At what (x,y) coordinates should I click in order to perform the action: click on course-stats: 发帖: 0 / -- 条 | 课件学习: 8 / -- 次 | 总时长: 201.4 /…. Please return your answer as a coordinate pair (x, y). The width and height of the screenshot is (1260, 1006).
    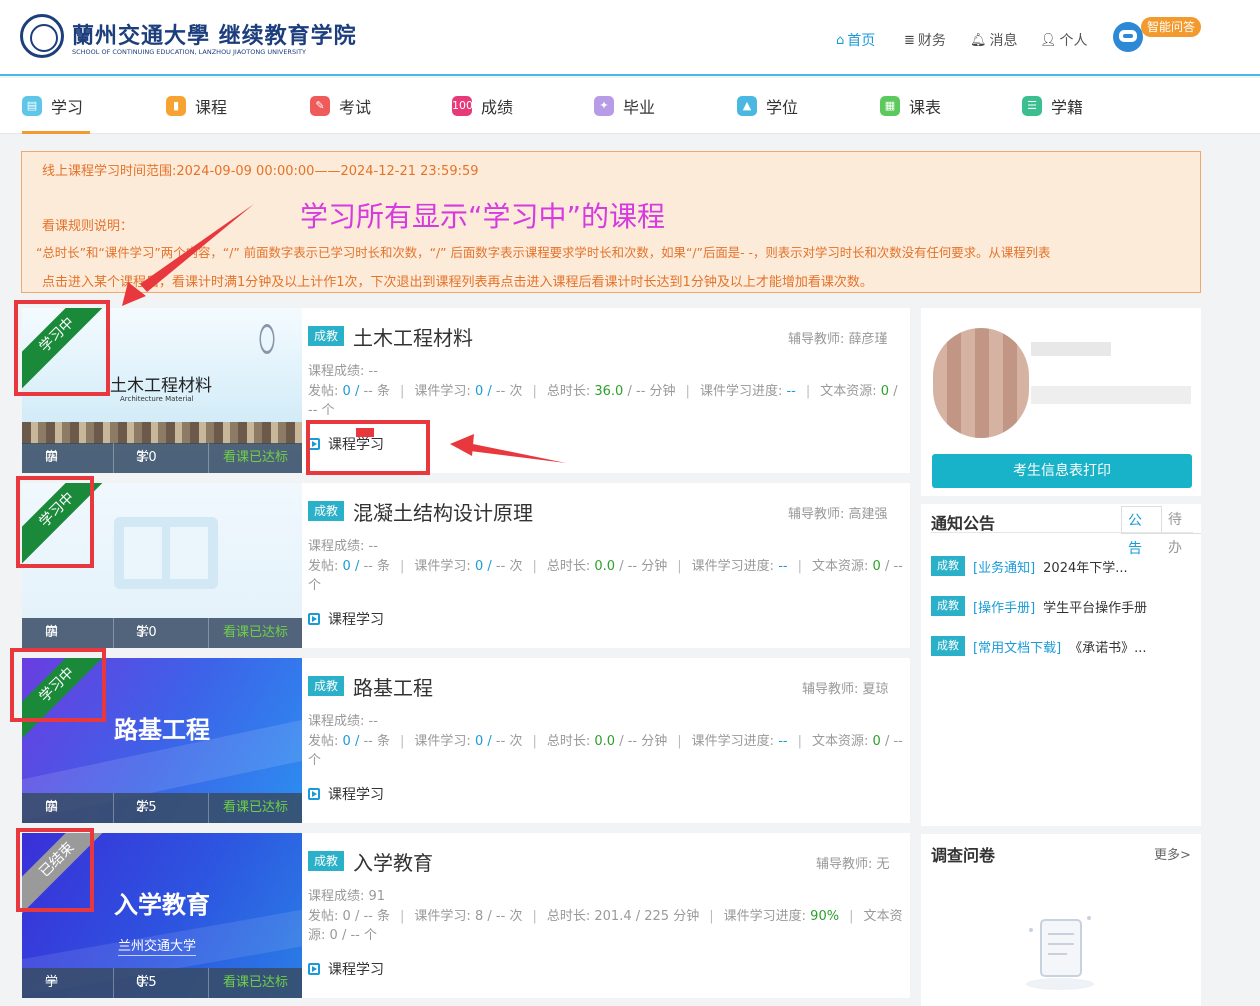
    Looking at the image, I should click on (605, 926).